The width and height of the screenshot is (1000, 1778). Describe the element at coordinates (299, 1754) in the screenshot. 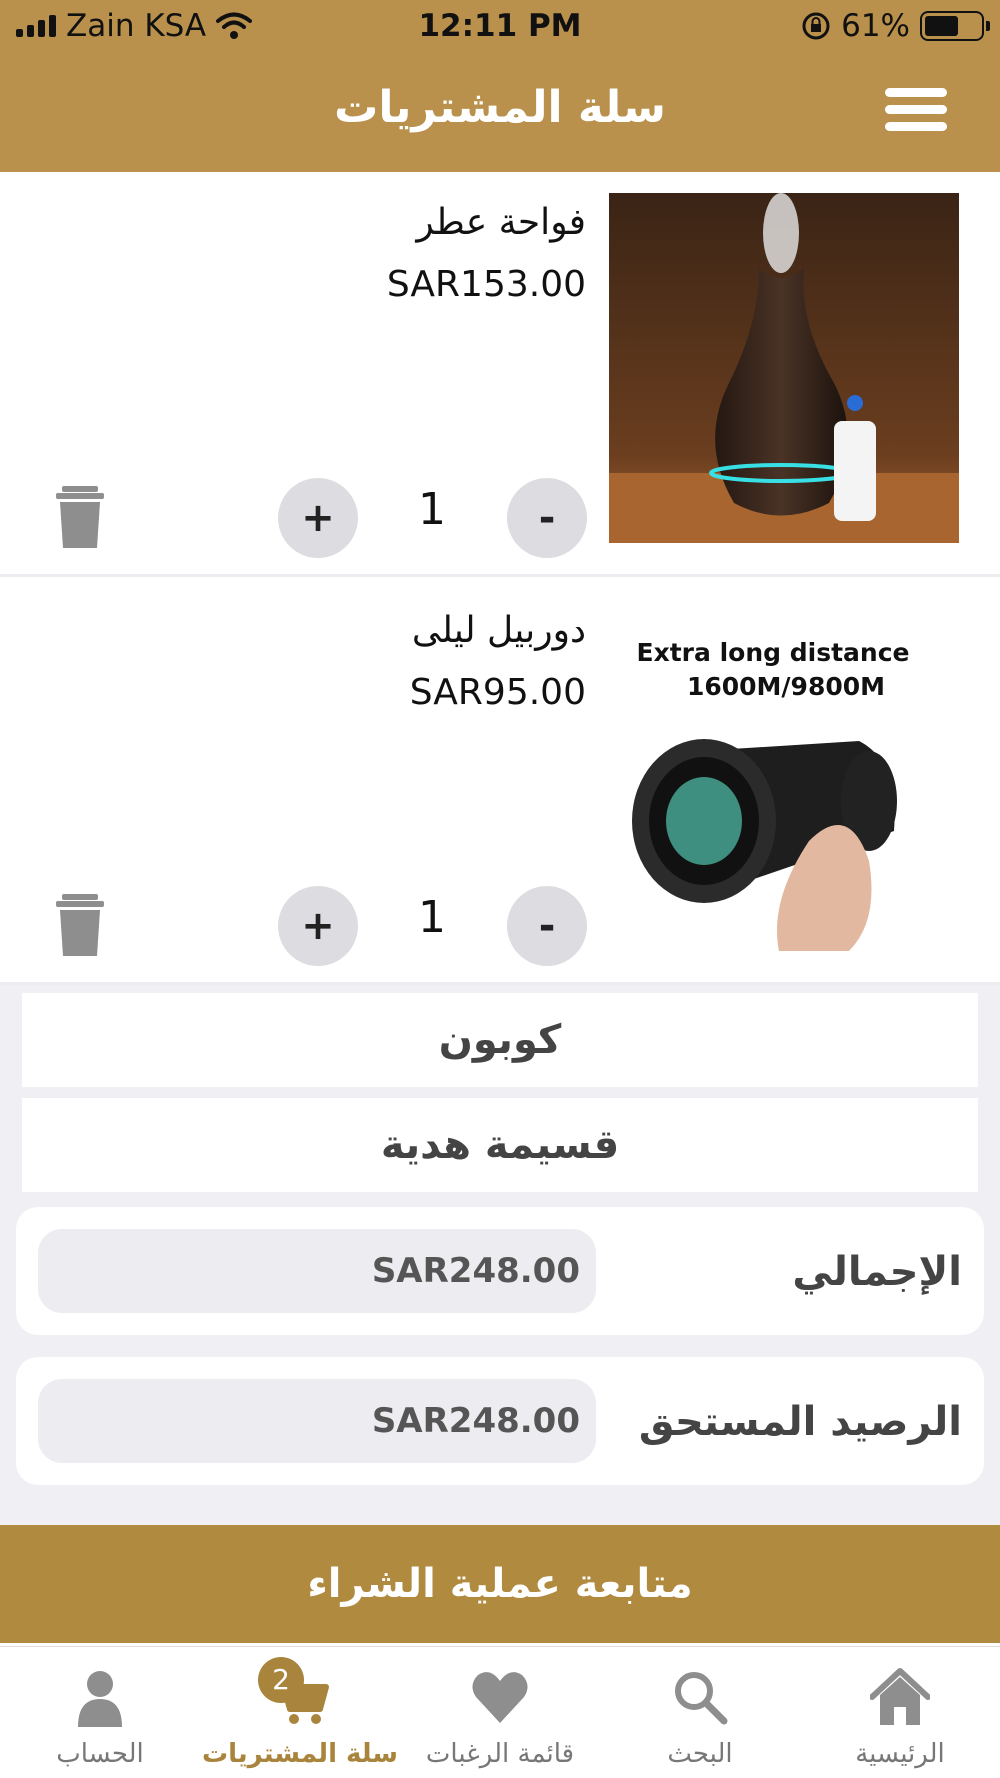

I see `tab-label: سلة المشتريات` at that location.